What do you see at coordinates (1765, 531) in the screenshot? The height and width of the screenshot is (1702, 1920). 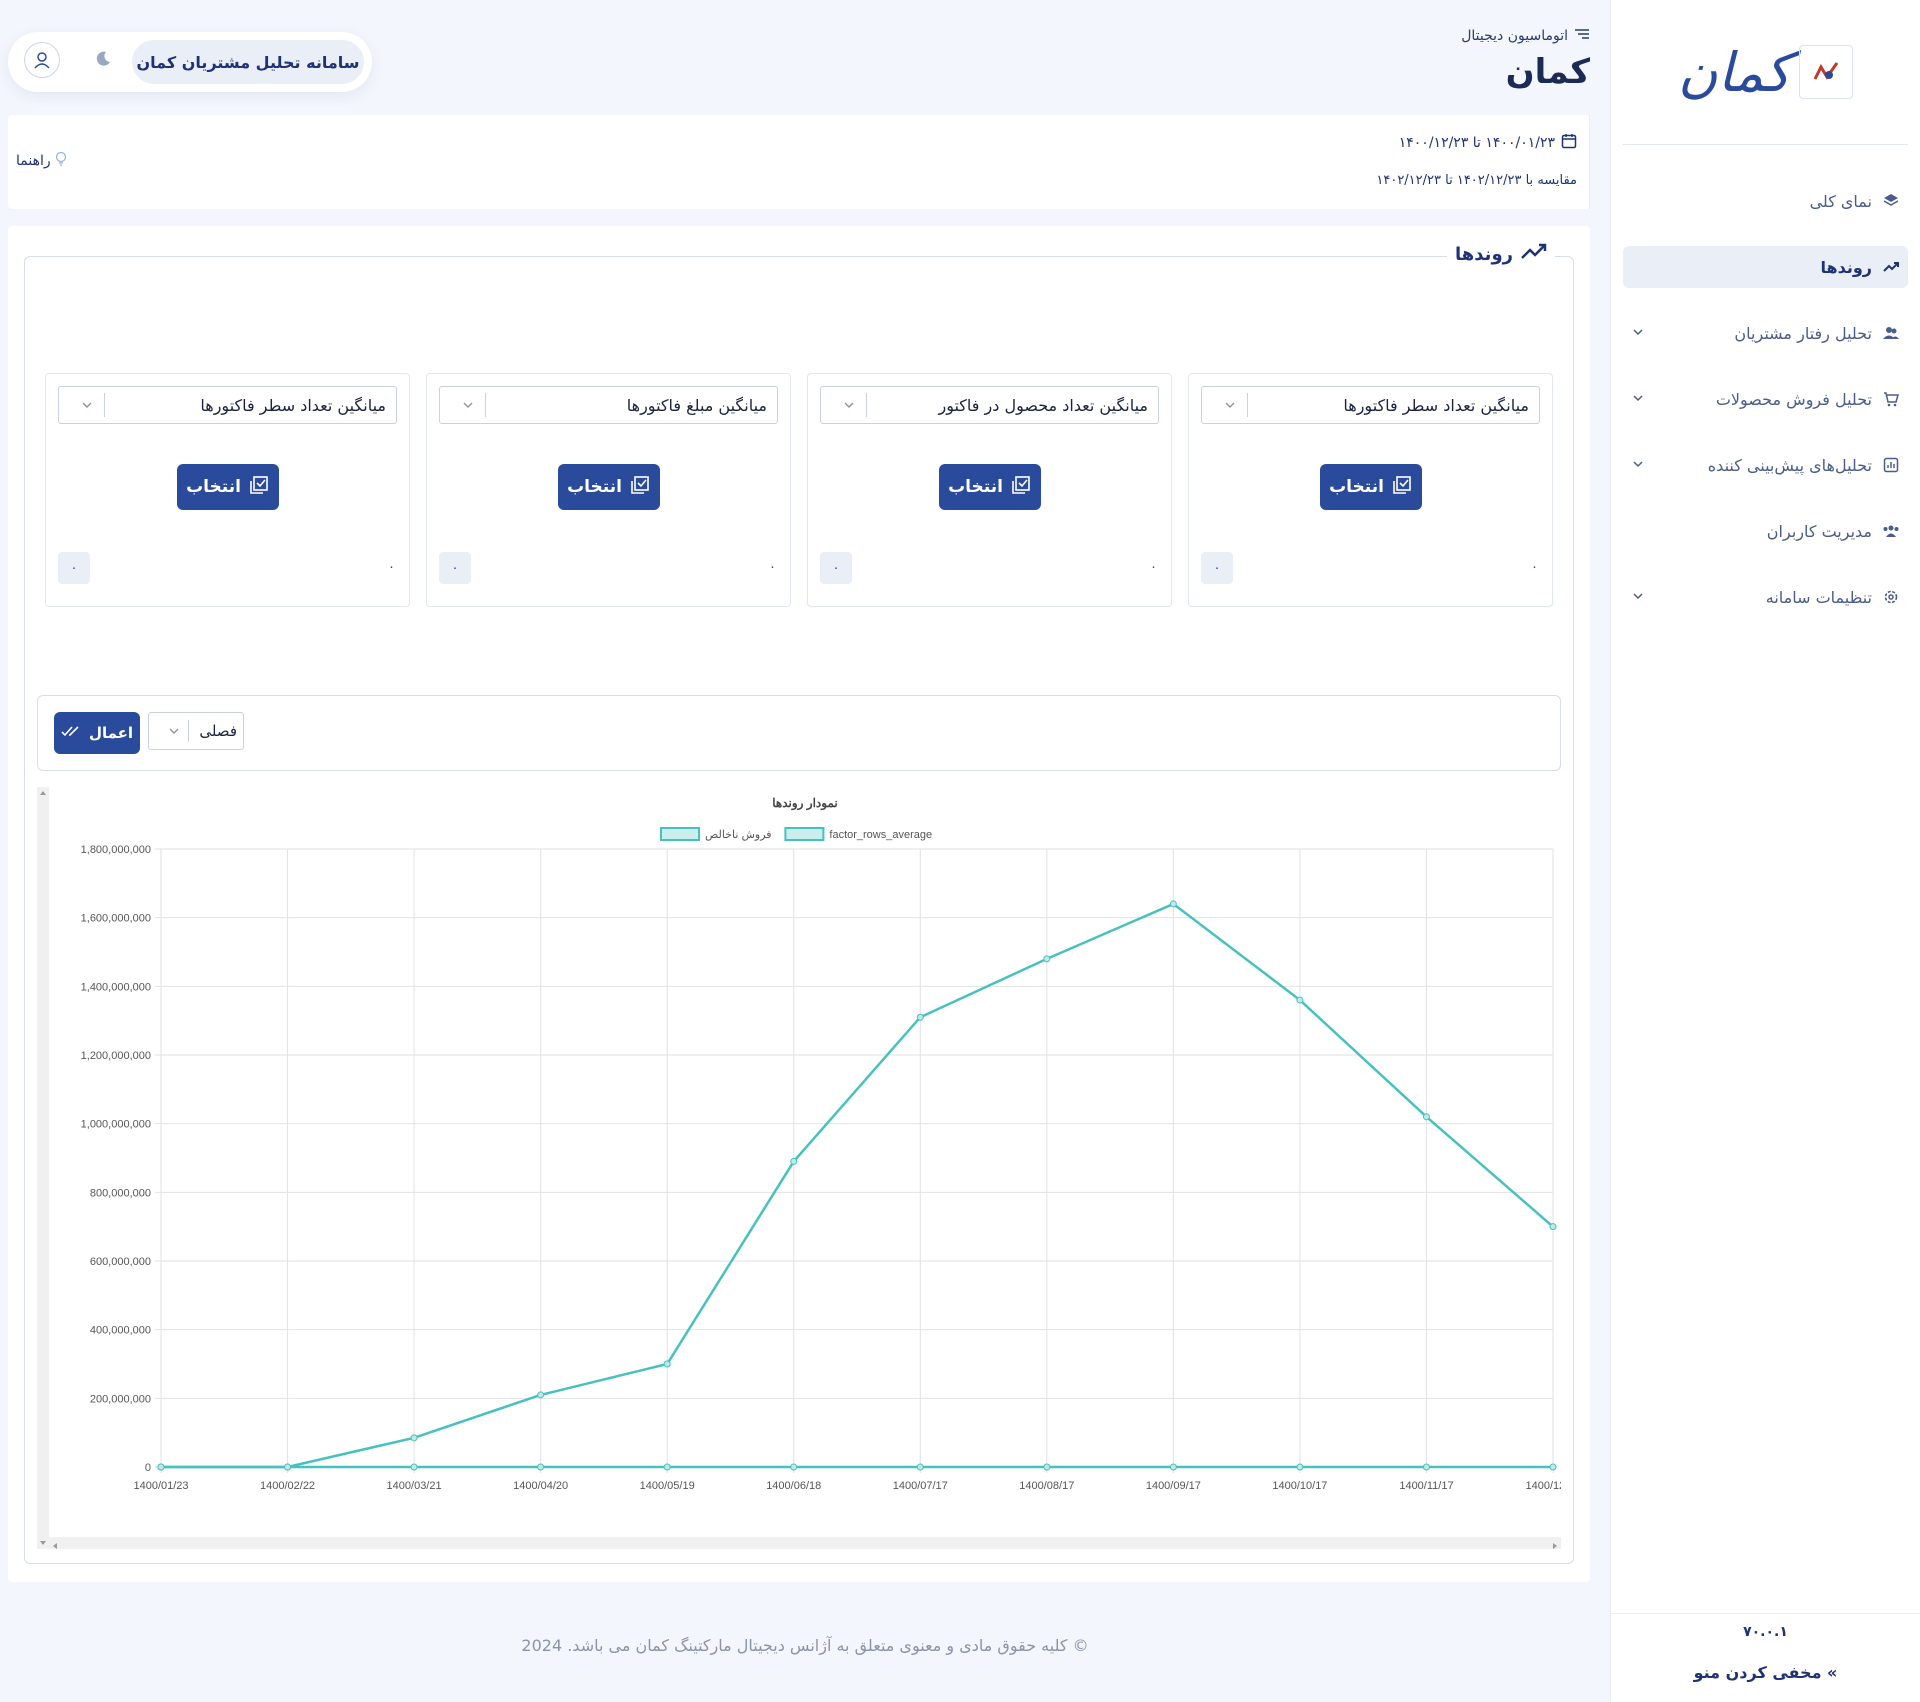 I see `sidebar-item-user-management: مدیریت کاربران` at bounding box center [1765, 531].